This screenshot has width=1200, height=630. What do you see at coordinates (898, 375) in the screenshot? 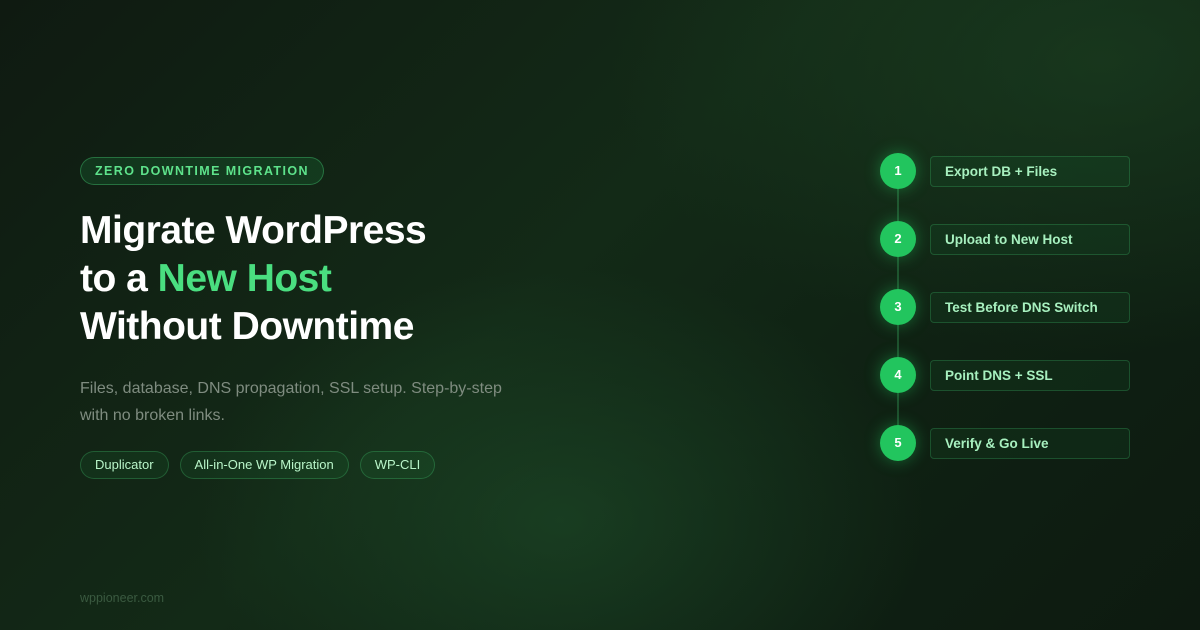
I see `step-number: 4` at bounding box center [898, 375].